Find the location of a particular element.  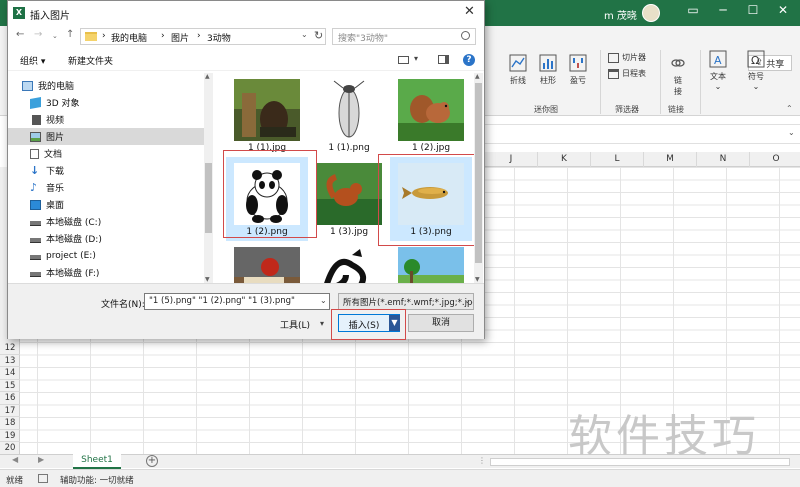

timeline-button: 日程表 is located at coordinates (627, 73).